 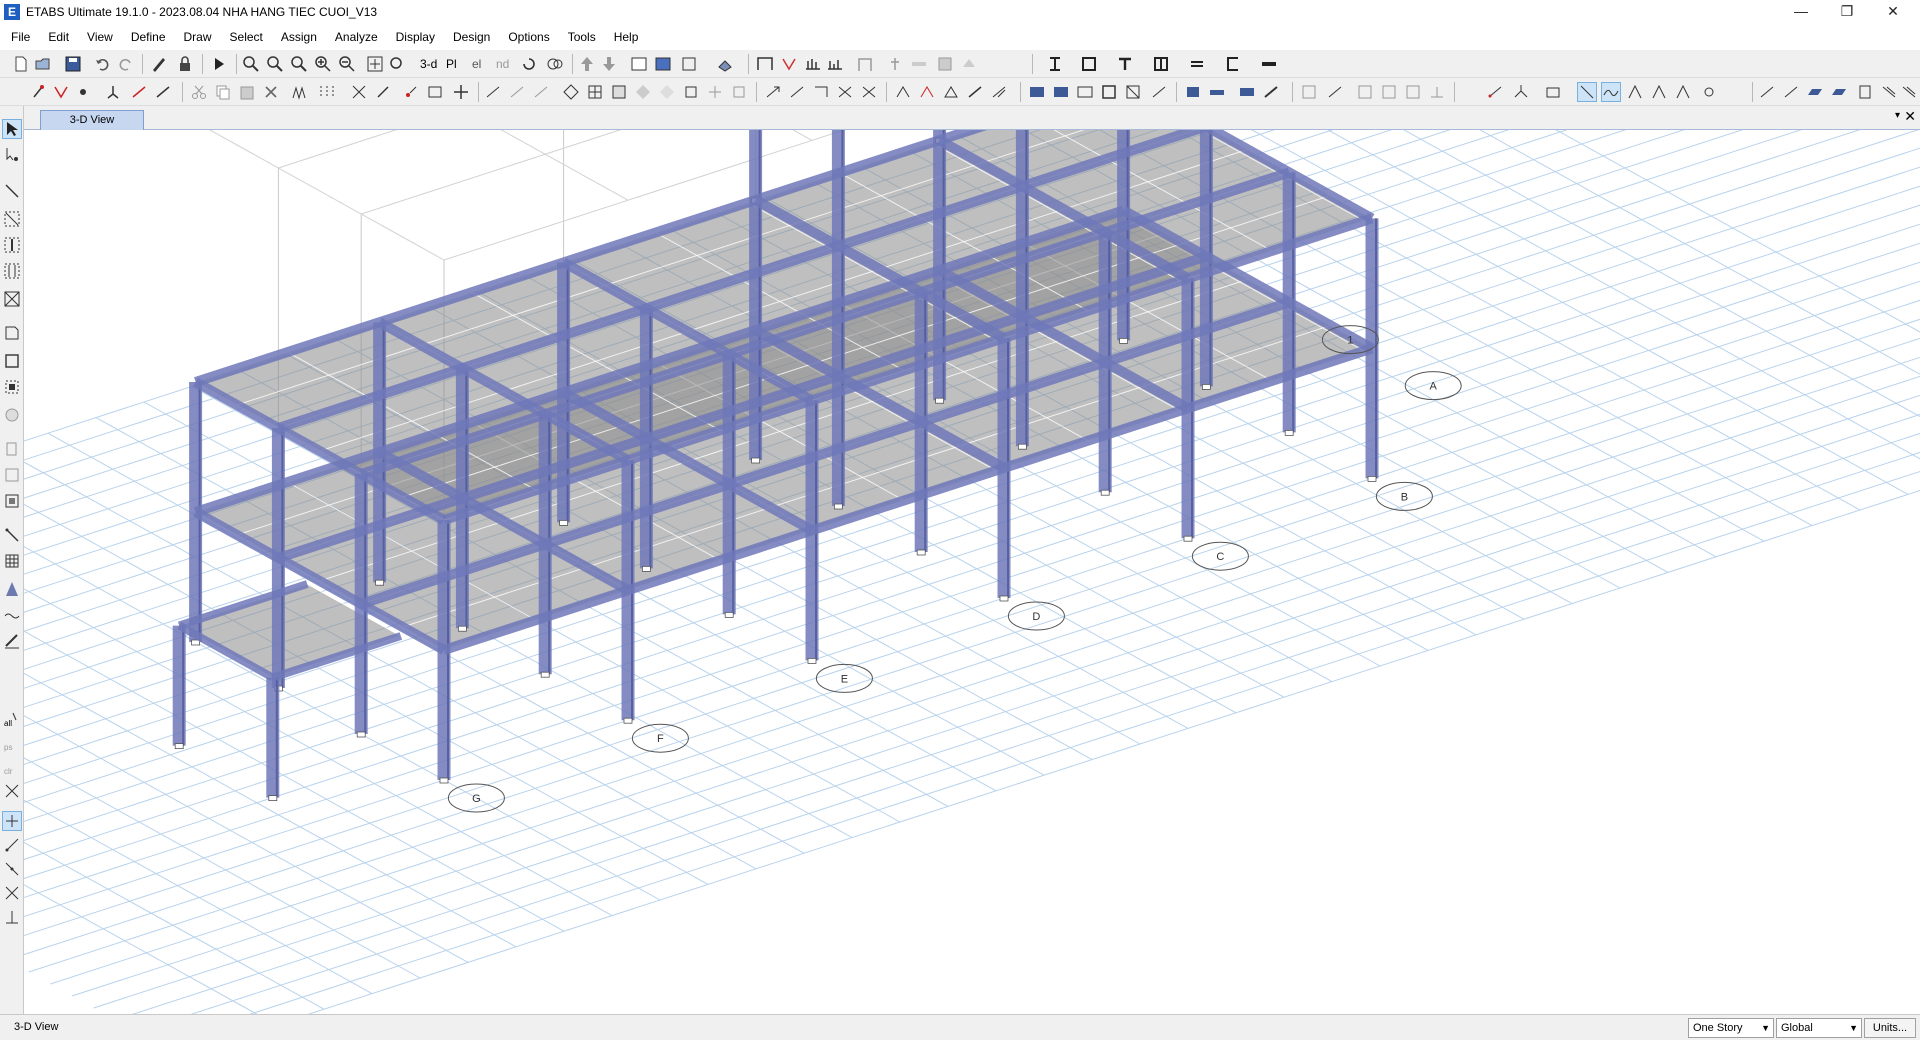 What do you see at coordinates (219, 64) in the screenshot?
I see `run-analysis-icon` at bounding box center [219, 64].